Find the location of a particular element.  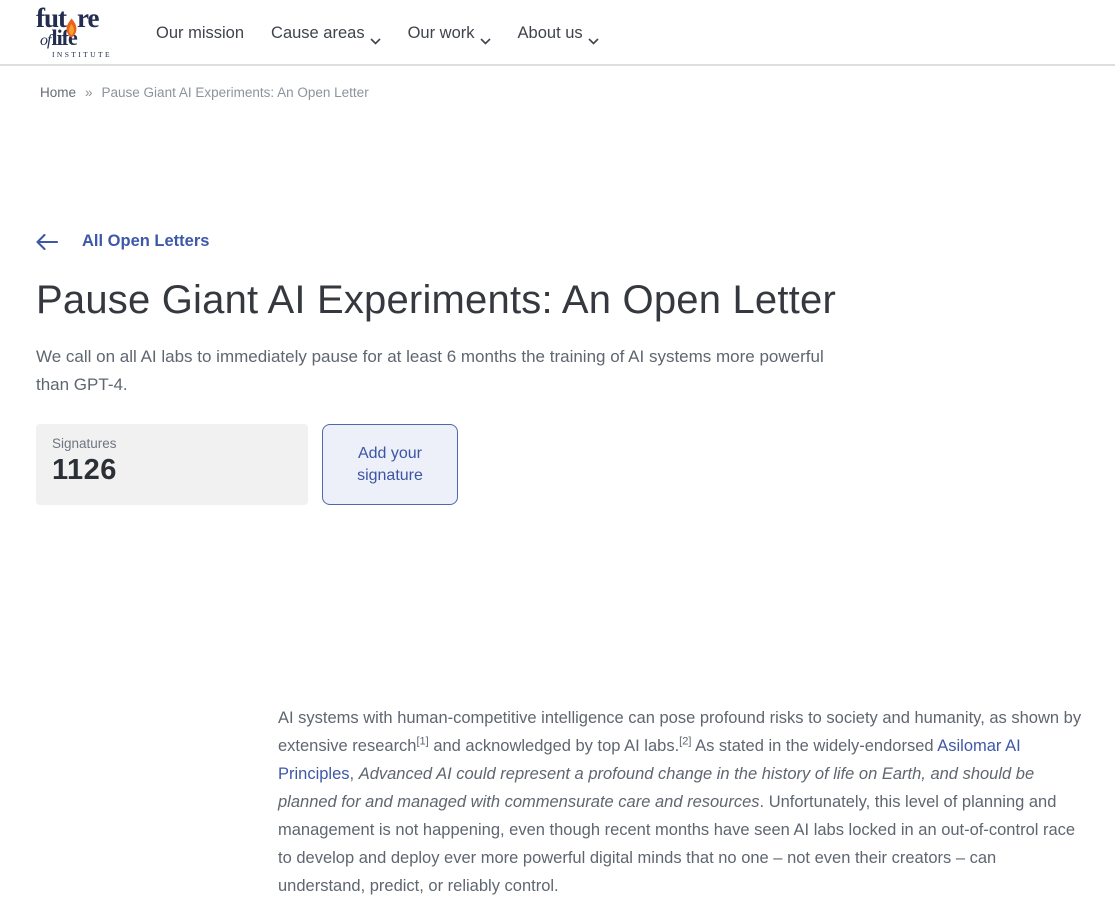

paragraph-text: , is located at coordinates (354, 774).